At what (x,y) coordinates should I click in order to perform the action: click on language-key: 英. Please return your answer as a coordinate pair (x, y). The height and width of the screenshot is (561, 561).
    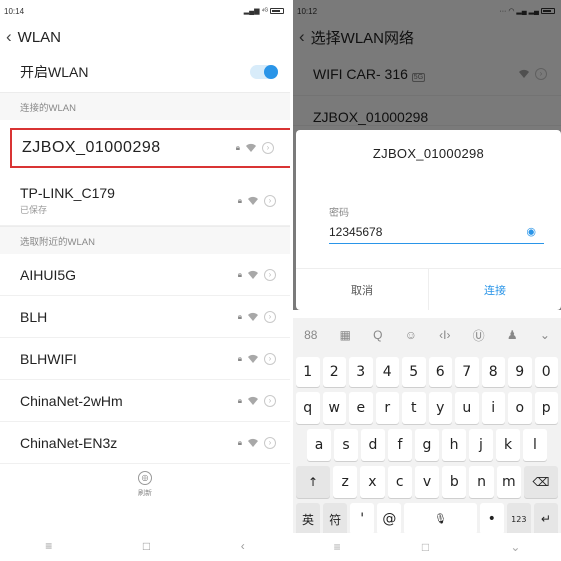
    Looking at the image, I should click on (308, 519).